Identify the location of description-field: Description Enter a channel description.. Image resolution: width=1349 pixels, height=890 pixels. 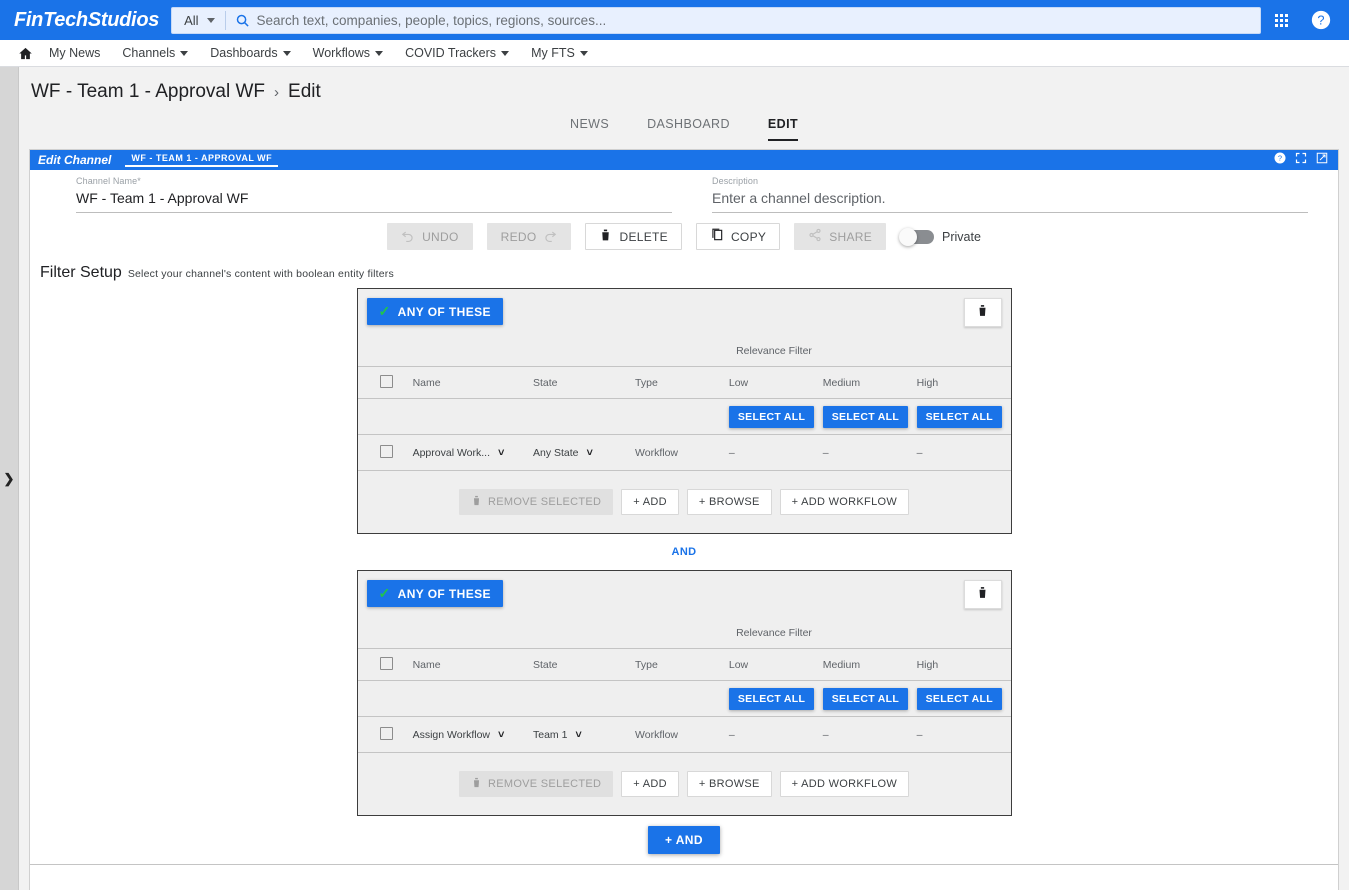
(1010, 194).